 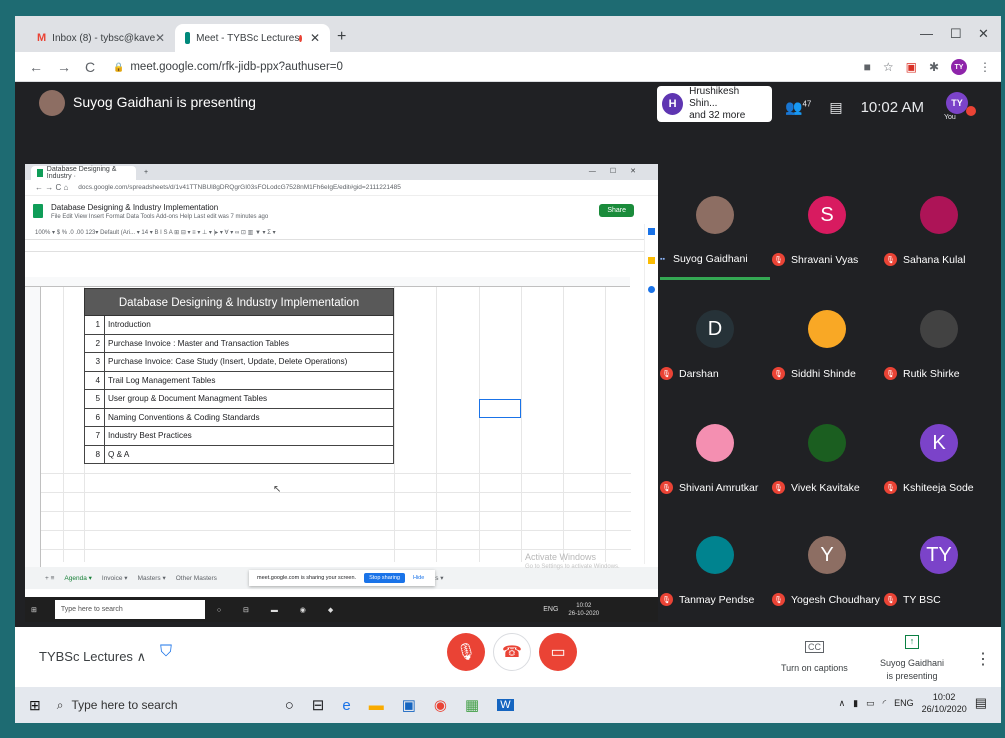 What do you see at coordinates (939, 251) in the screenshot?
I see `participant-tile: 🎙 Sahana Kulal` at bounding box center [939, 251].